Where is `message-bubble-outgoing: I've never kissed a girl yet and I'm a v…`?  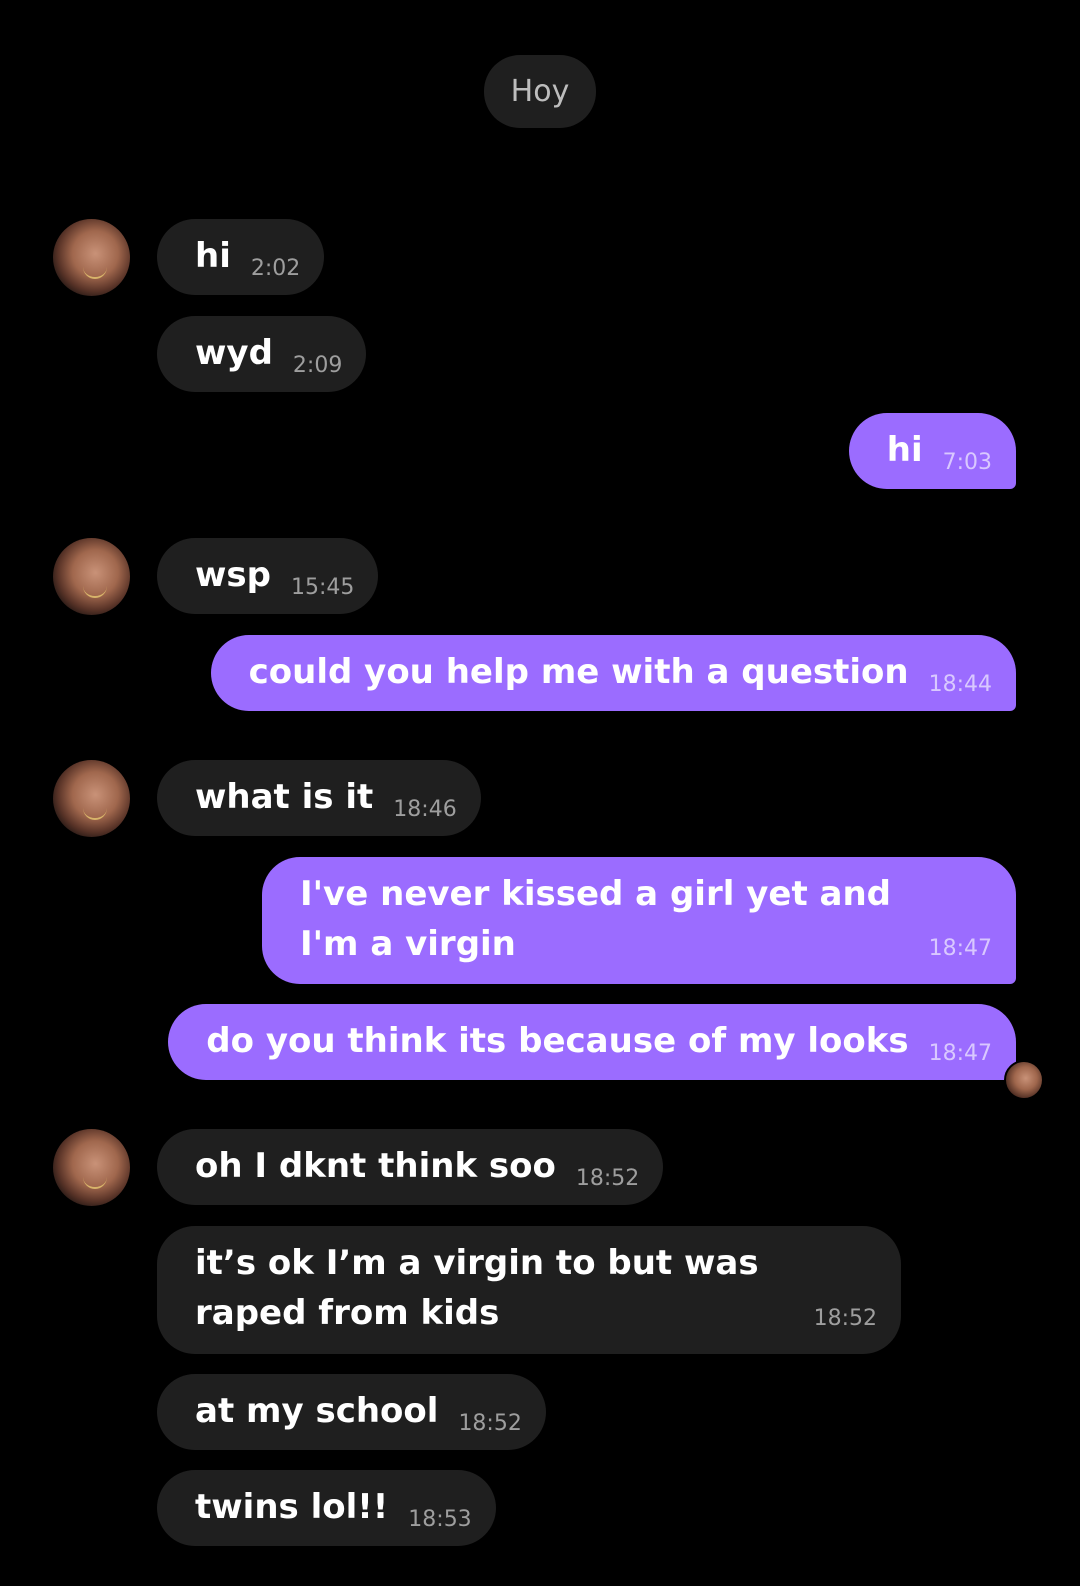
message-bubble-outgoing: I've never kissed a girl yet and I'm a v… is located at coordinates (639, 920).